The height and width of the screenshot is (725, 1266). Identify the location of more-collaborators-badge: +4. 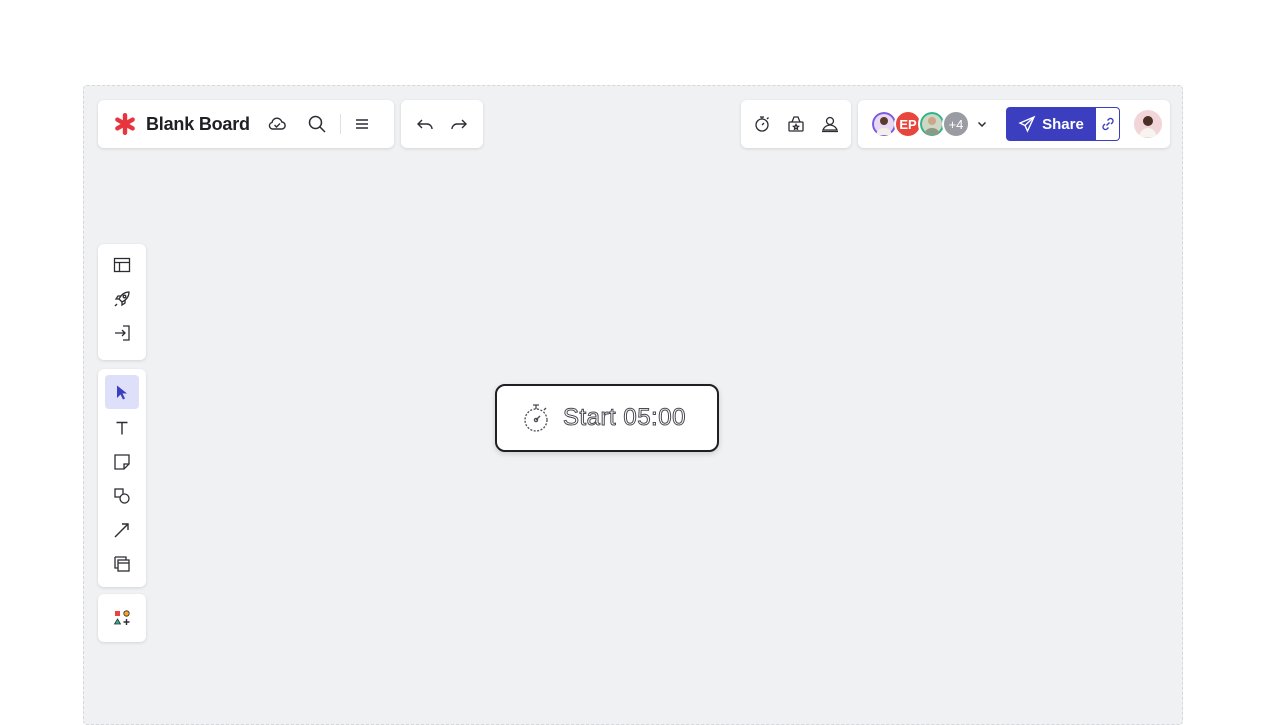
(956, 124).